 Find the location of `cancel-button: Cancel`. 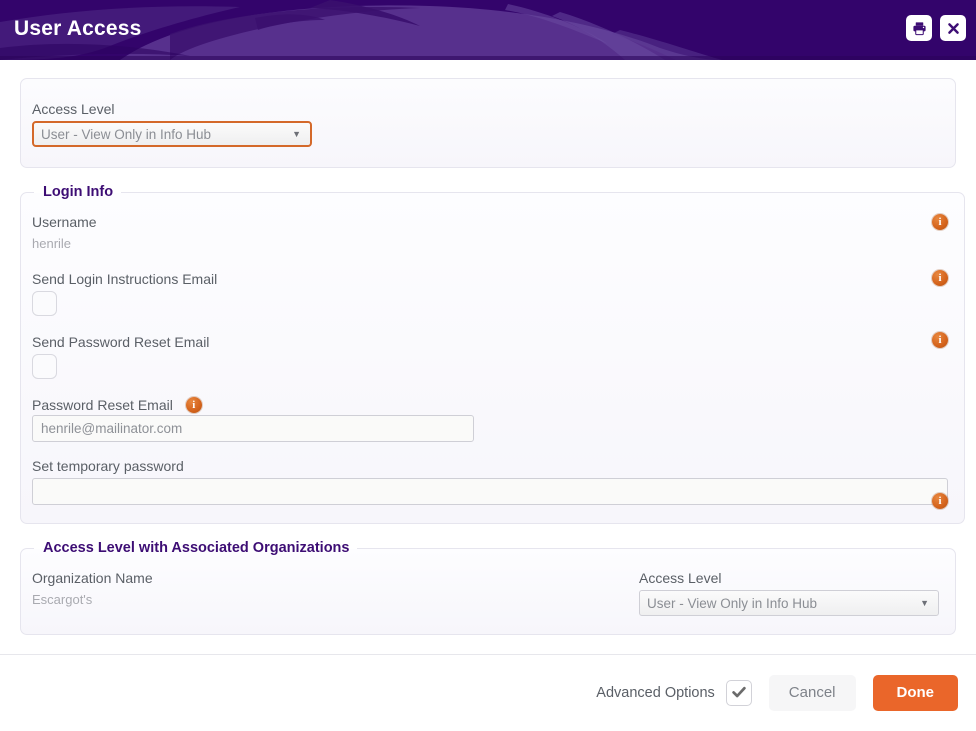

cancel-button: Cancel is located at coordinates (812, 693).